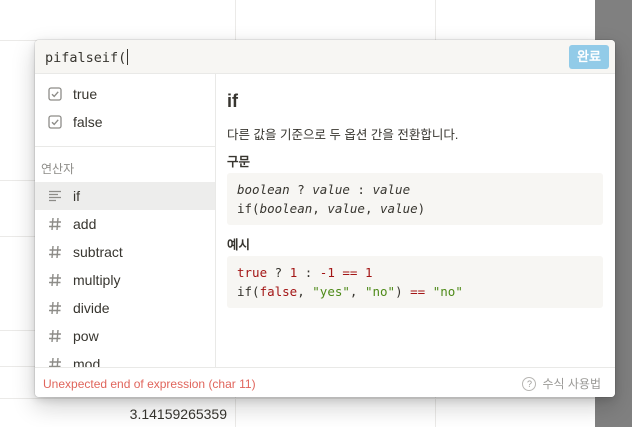 This screenshot has width=632, height=427. I want to click on error-message: Unexpected end of expression (char 11), so click(149, 384).